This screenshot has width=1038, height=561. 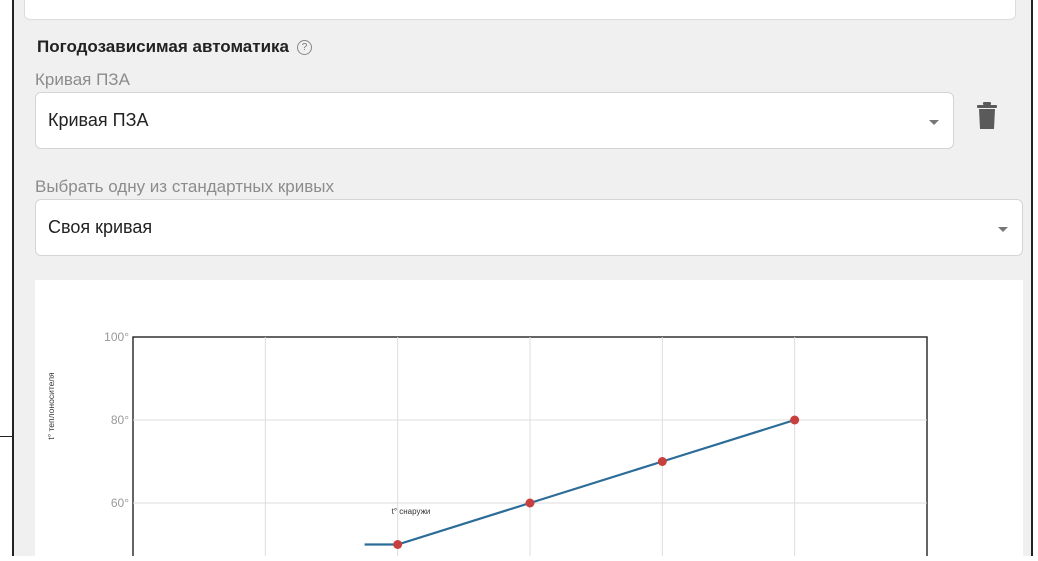 What do you see at coordinates (98, 120) in the screenshot?
I see `curve-select-value: Кривая ПЗА` at bounding box center [98, 120].